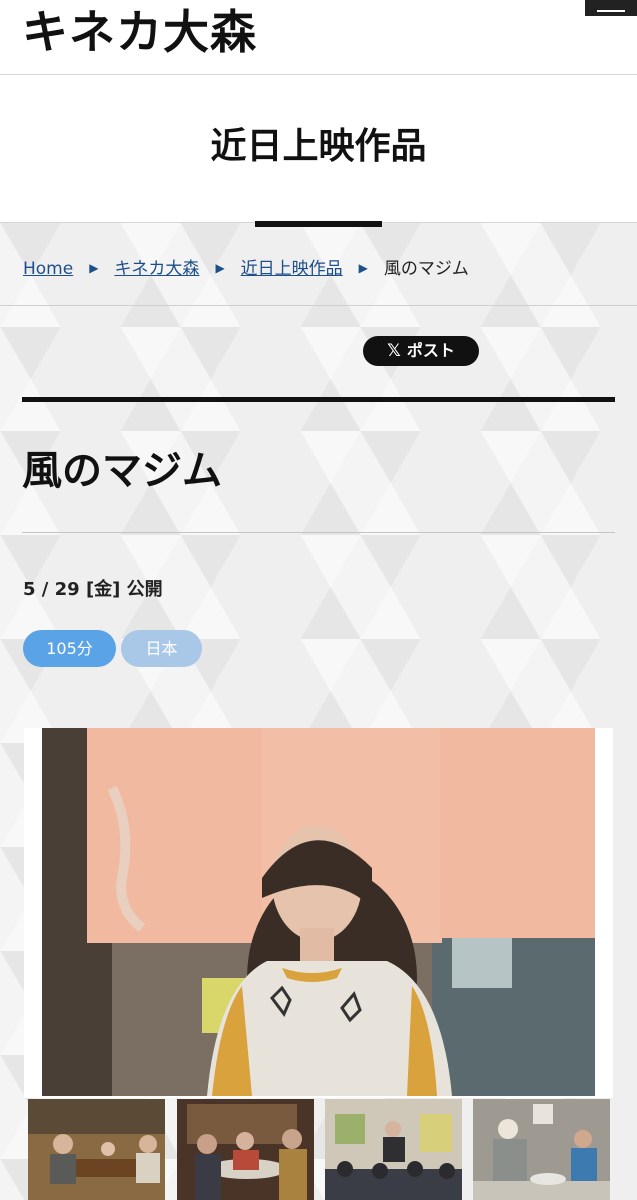  What do you see at coordinates (318, 532) in the screenshot?
I see `title-rule-bottom` at bounding box center [318, 532].